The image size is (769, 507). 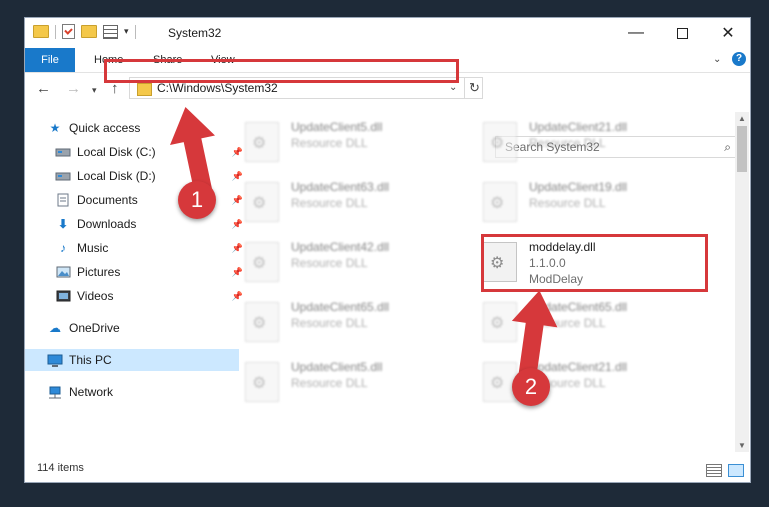 What do you see at coordinates (91, 392) in the screenshot?
I see `sidebar-item-label: Network` at bounding box center [91, 392].